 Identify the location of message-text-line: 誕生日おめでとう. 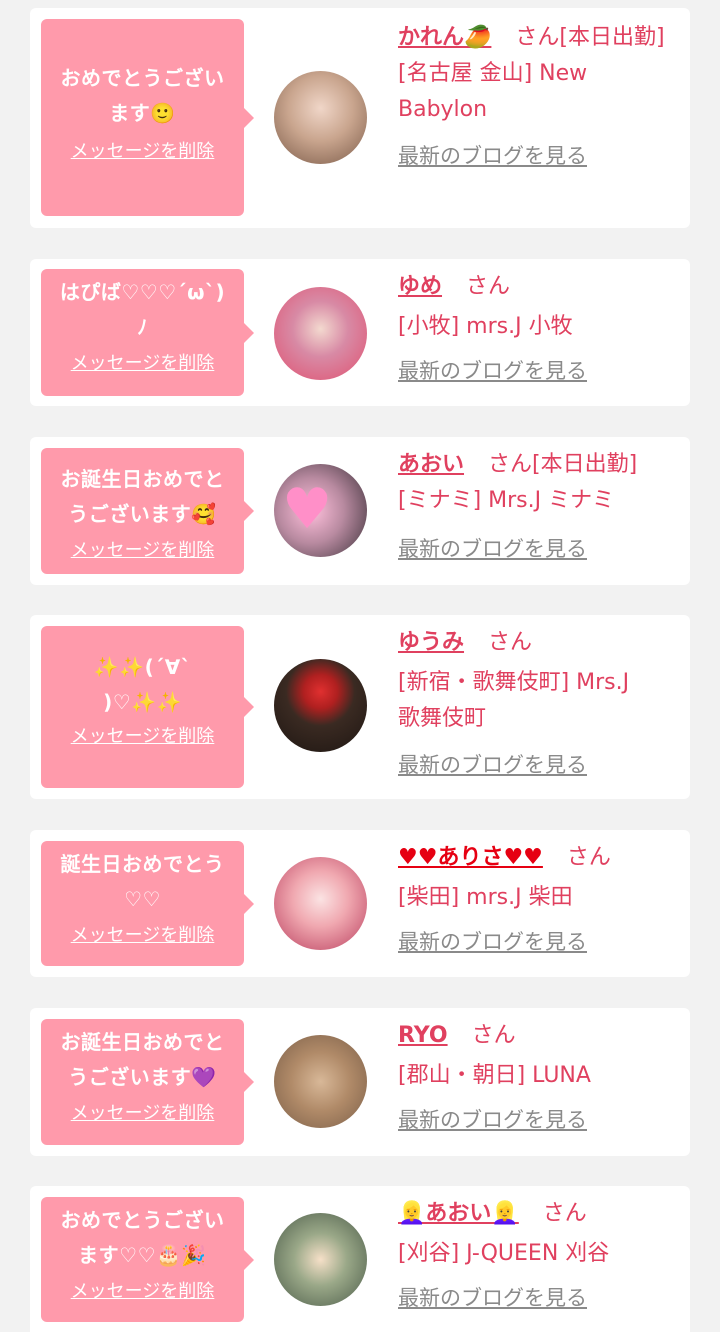
(142, 864).